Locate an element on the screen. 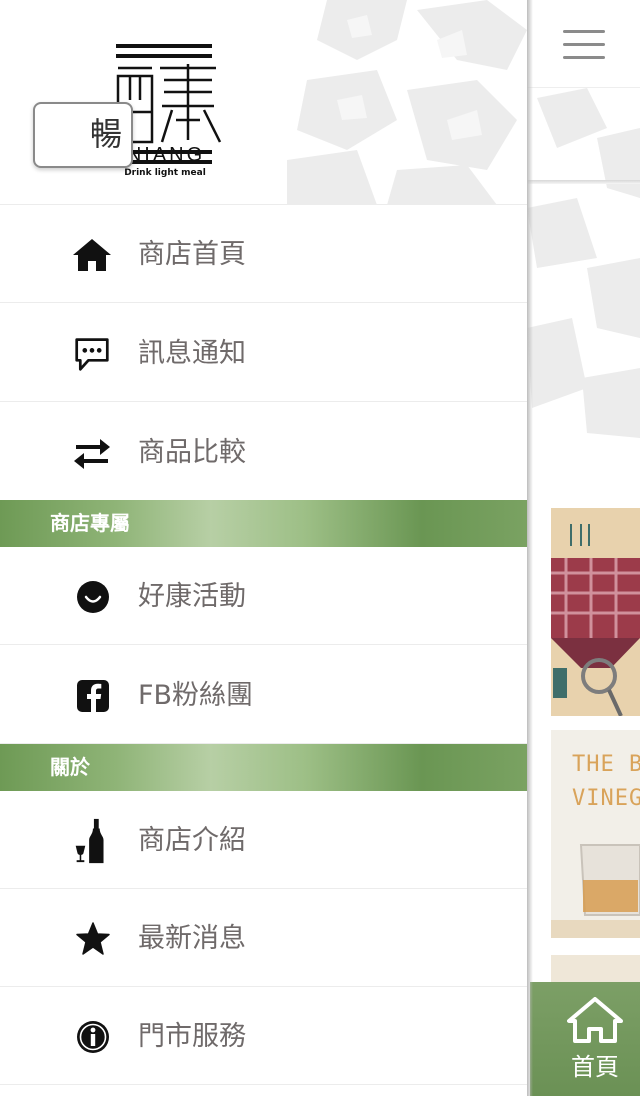 This screenshot has height=1096, width=640. menu-item-label: 門市服務 is located at coordinates (192, 1036).